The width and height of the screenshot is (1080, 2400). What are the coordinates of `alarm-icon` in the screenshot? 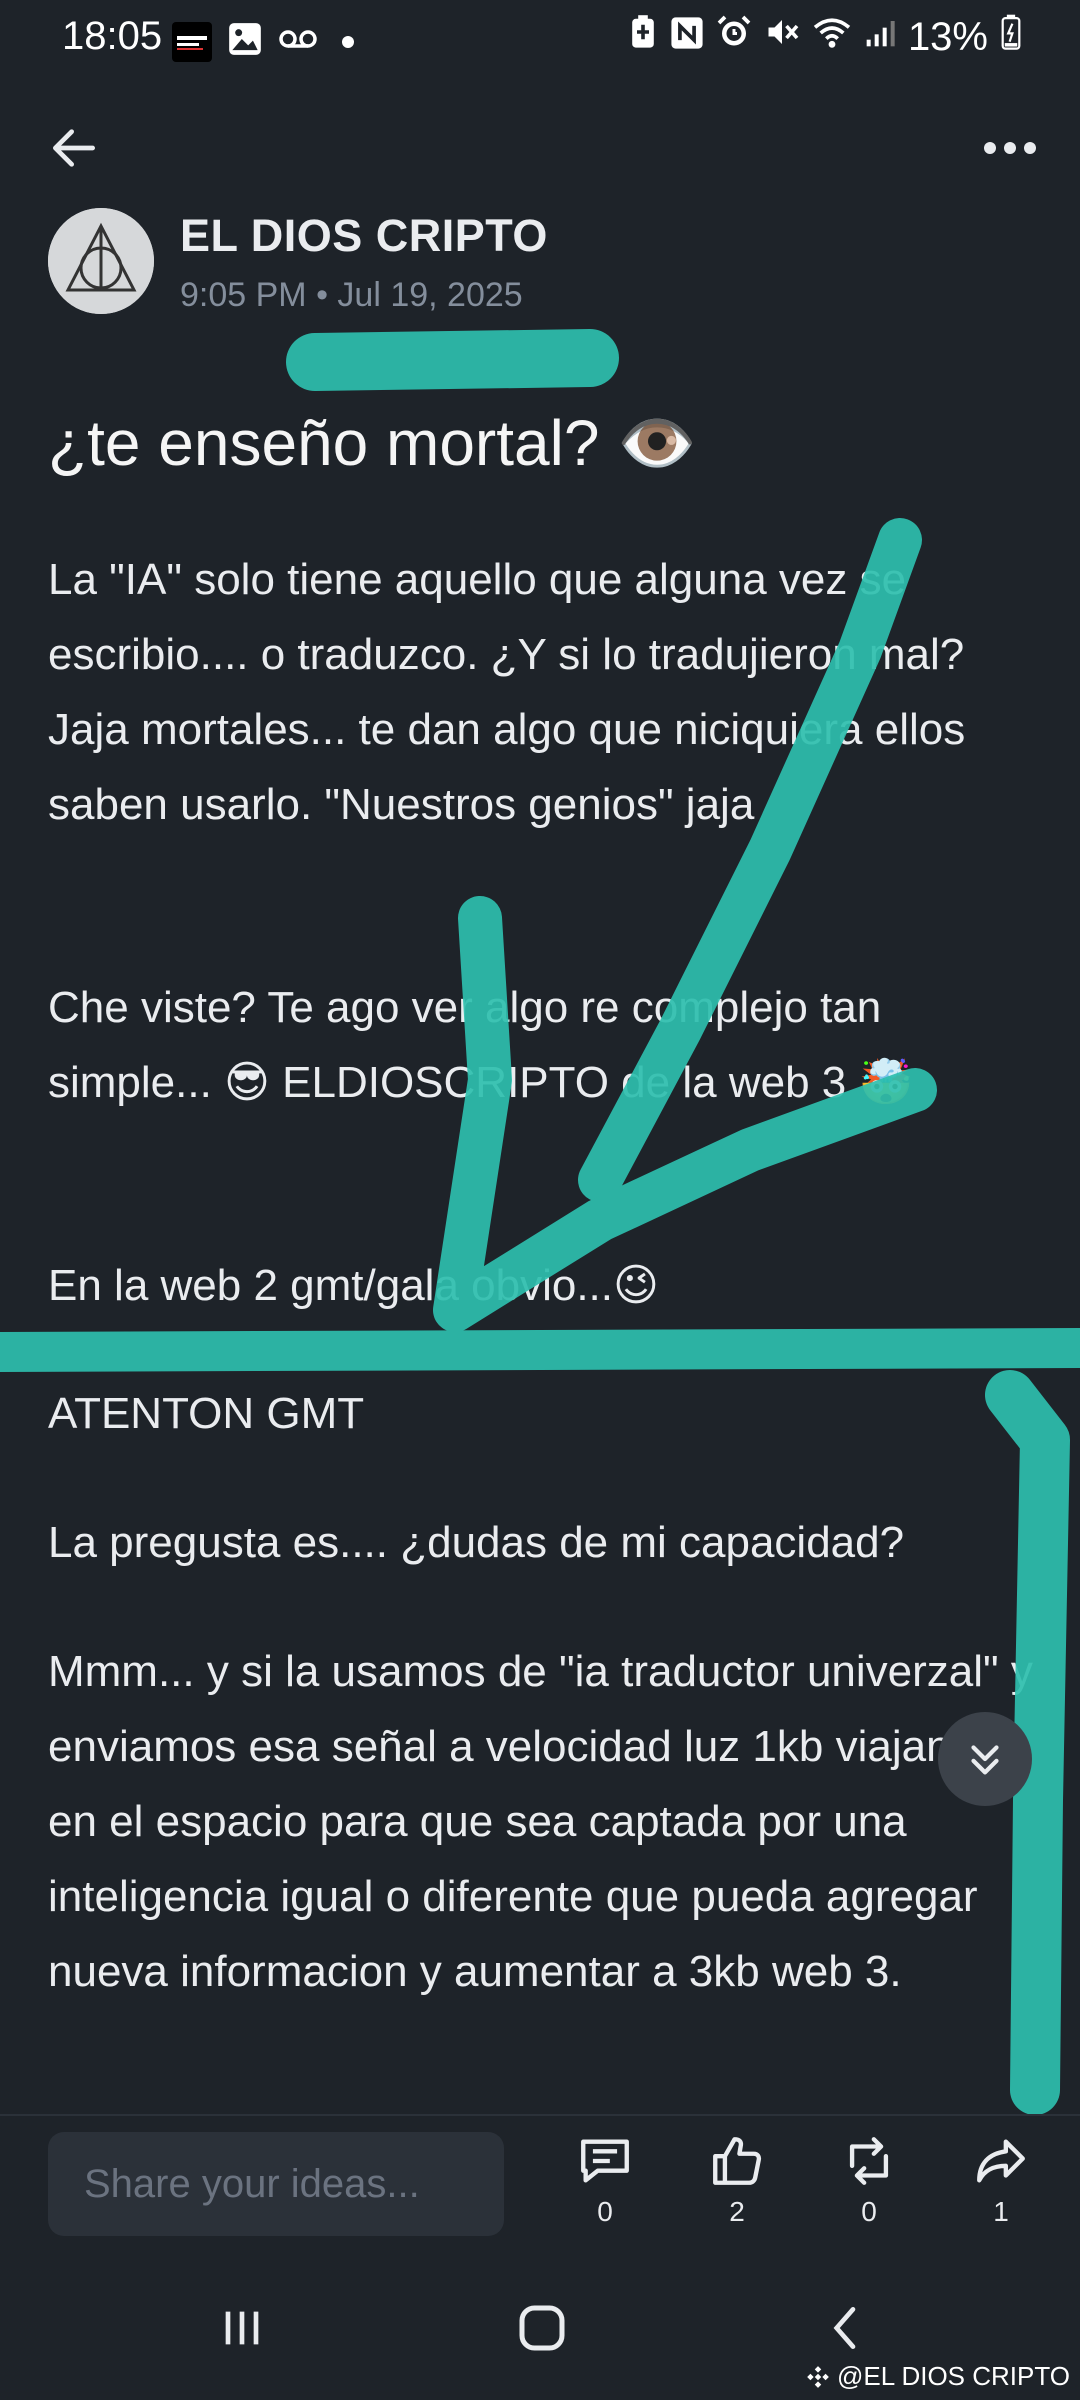 It's located at (734, 37).